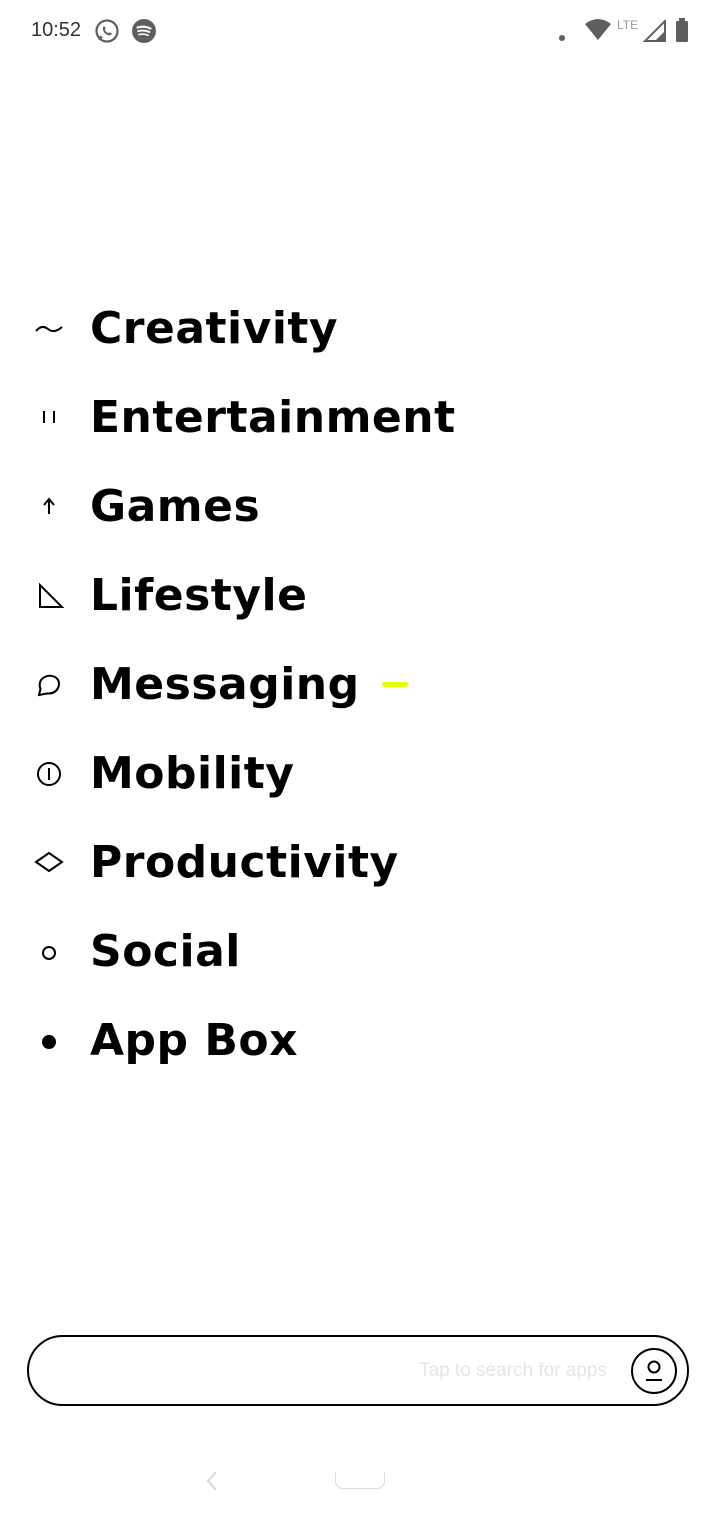 The height and width of the screenshot is (1520, 720). I want to click on wifi-icon, so click(598, 32).